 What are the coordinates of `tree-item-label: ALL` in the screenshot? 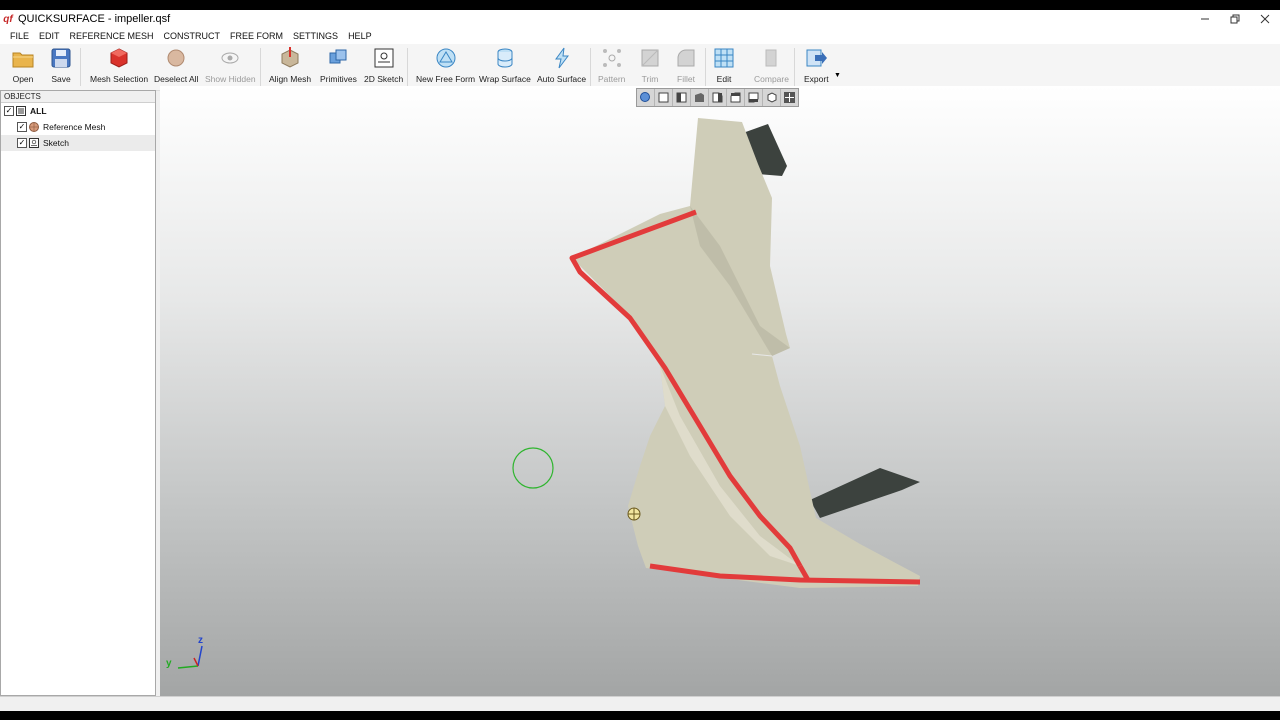 It's located at (38, 111).